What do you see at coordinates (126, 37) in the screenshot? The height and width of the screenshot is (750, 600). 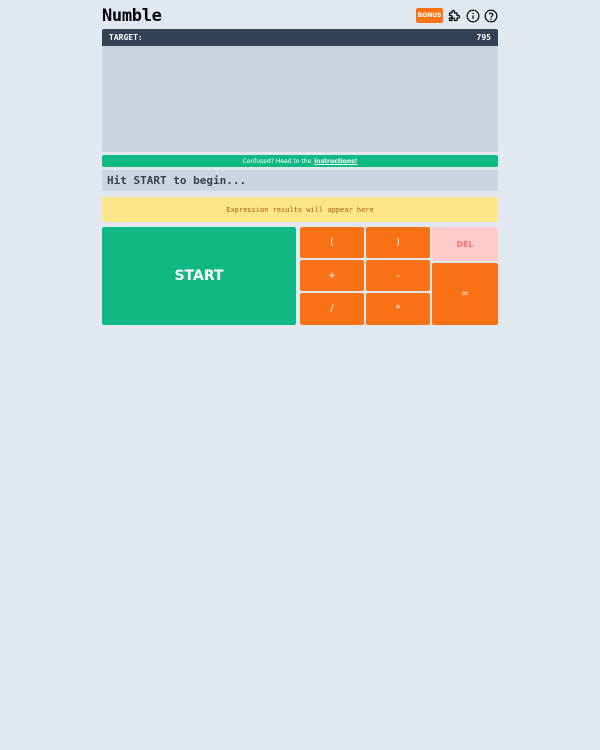 I see `target-label: TARGET:` at bounding box center [126, 37].